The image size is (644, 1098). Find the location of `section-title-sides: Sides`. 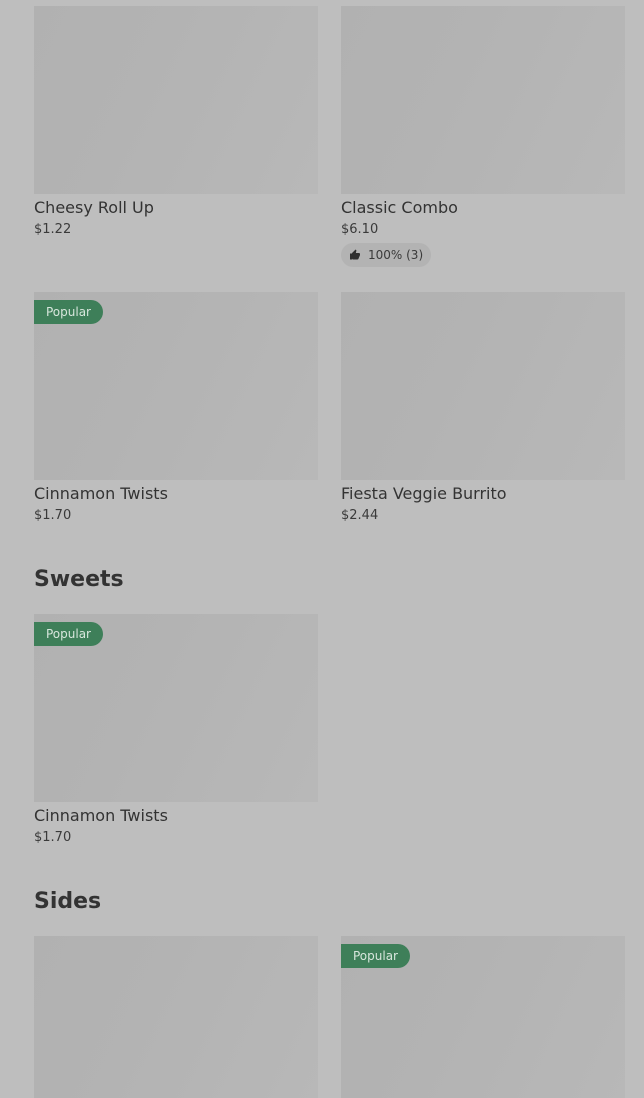

section-title-sides: Sides is located at coordinates (68, 901).